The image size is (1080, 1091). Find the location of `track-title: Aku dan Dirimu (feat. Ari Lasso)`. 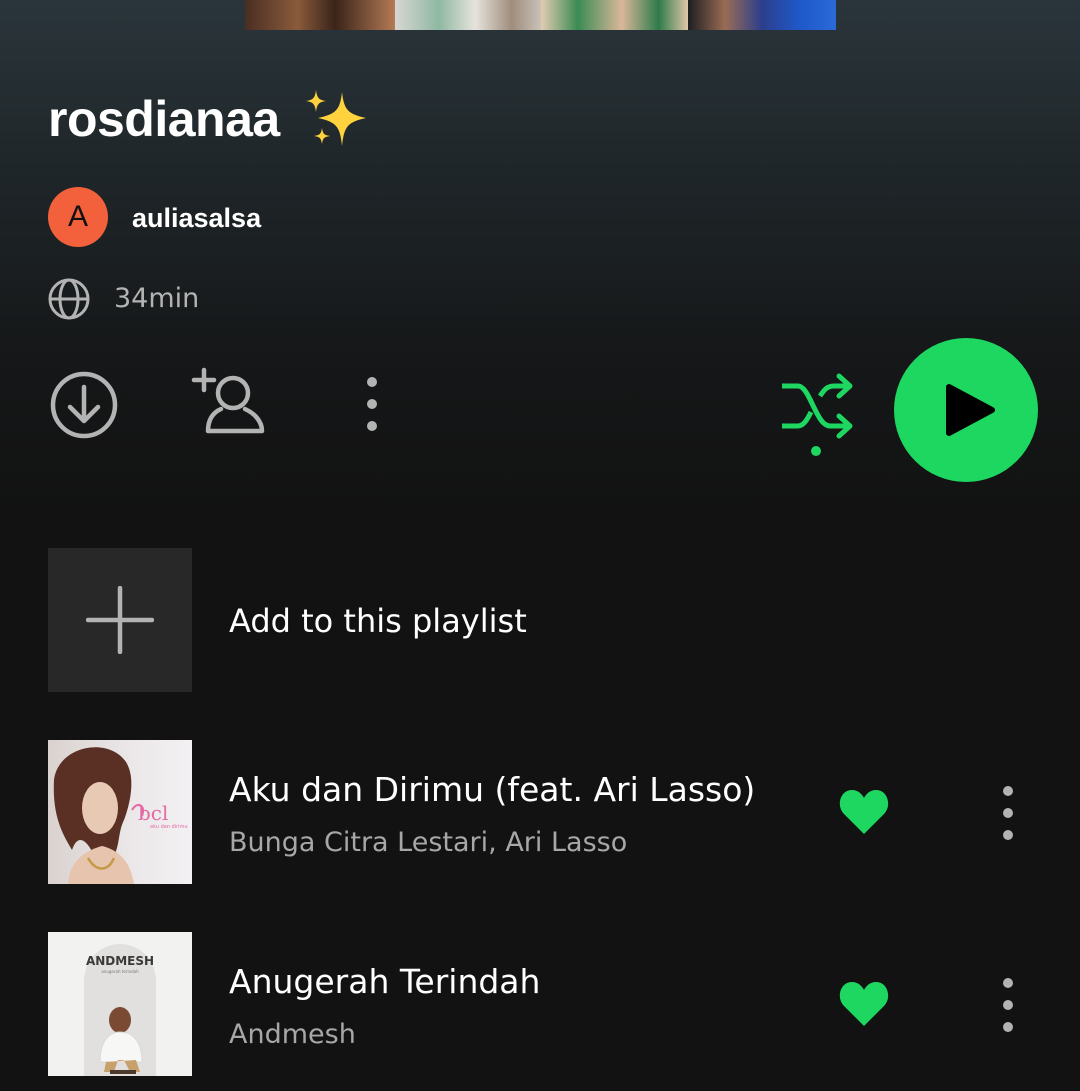

track-title: Aku dan Dirimu (feat. Ari Lasso) is located at coordinates (492, 789).